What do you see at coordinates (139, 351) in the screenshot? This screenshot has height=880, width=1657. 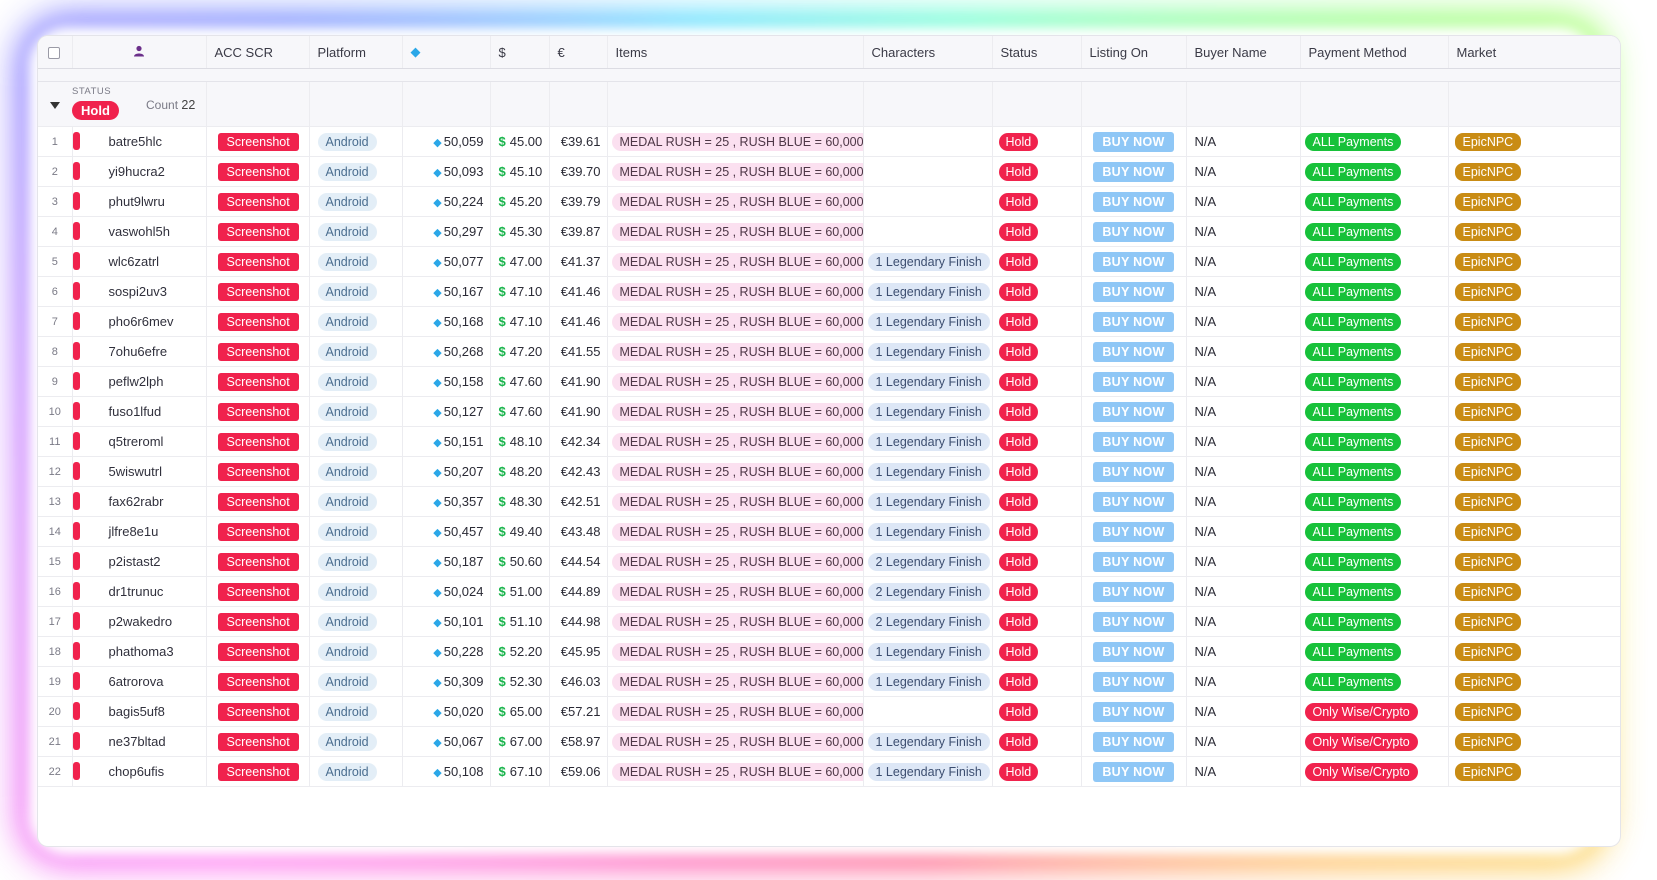 I see `account-cell: 7ohu6efre` at bounding box center [139, 351].